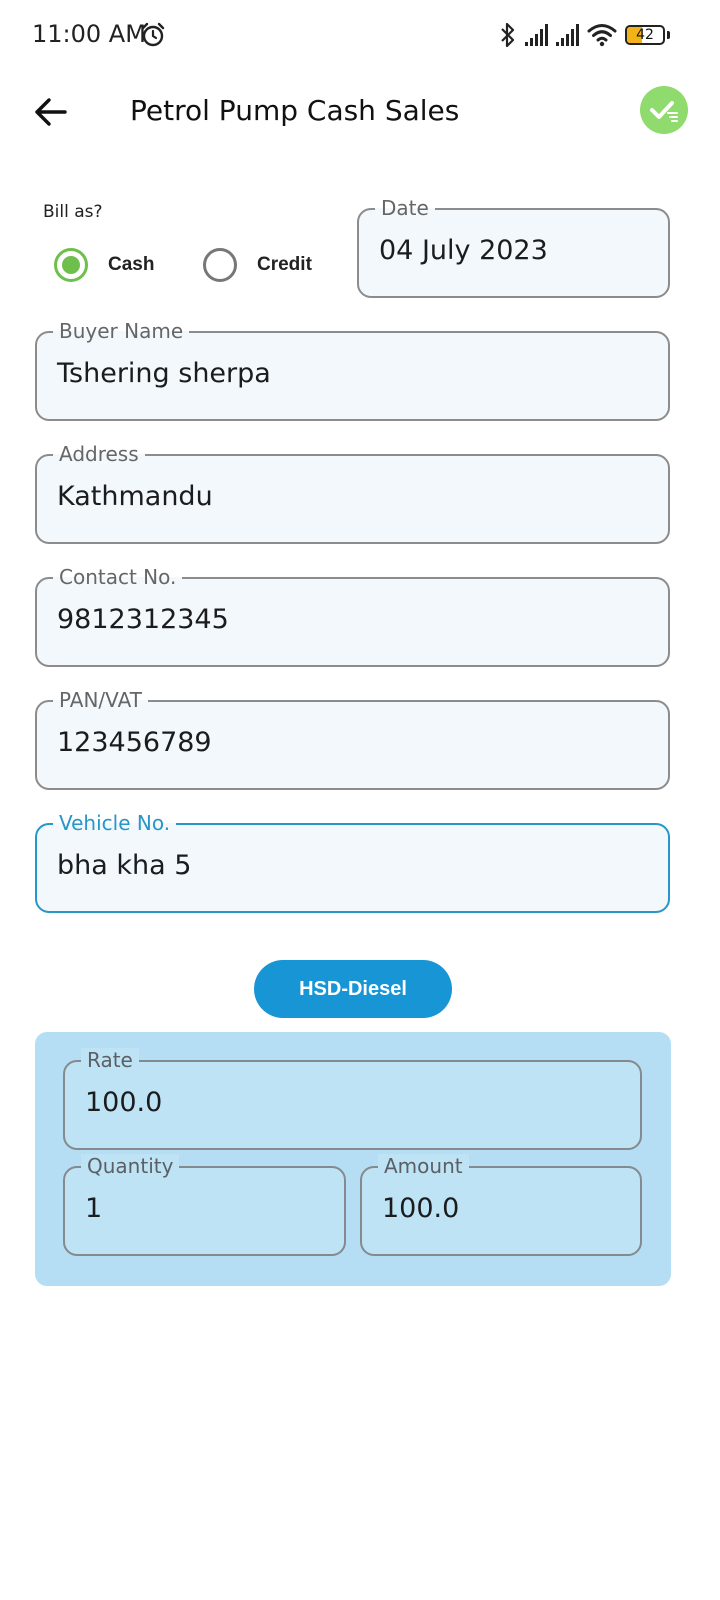  I want to click on fuel-panel: Rate 100.0 Quantity 1 Amount 100.0, so click(353, 1159).